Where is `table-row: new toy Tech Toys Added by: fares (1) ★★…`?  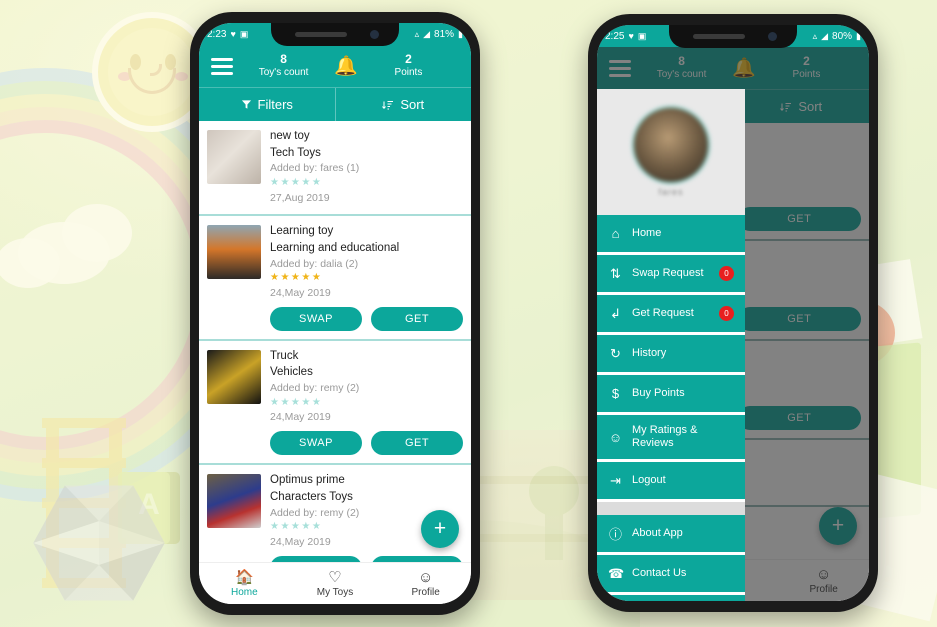 table-row: new toy Tech Toys Added by: fares (1) ★★… is located at coordinates (335, 169).